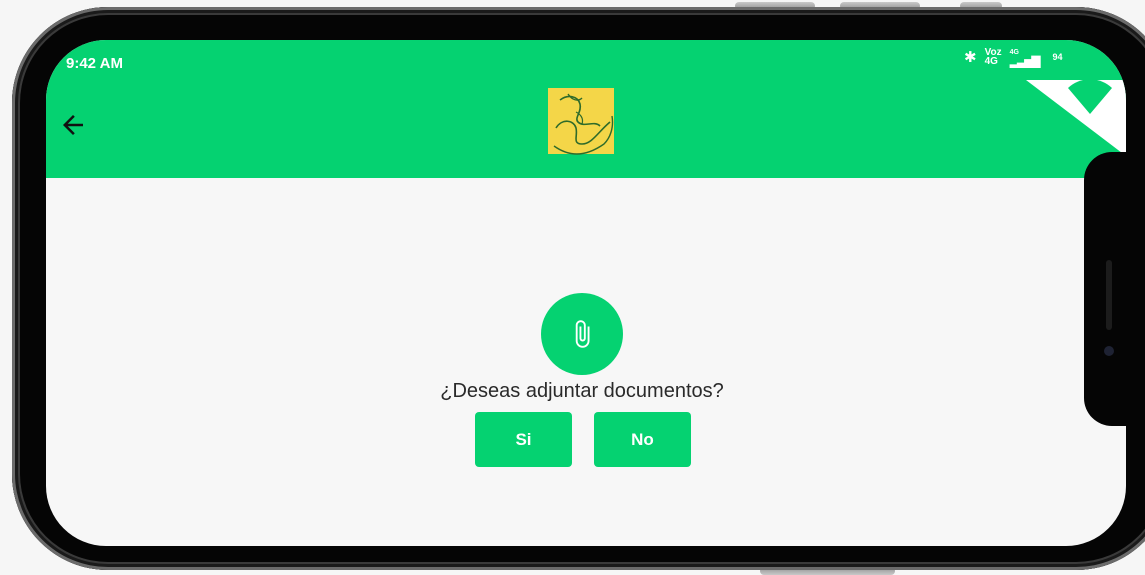 This screenshot has height=575, width=1145. I want to click on bluetooth-icon: ✱, so click(970, 57).